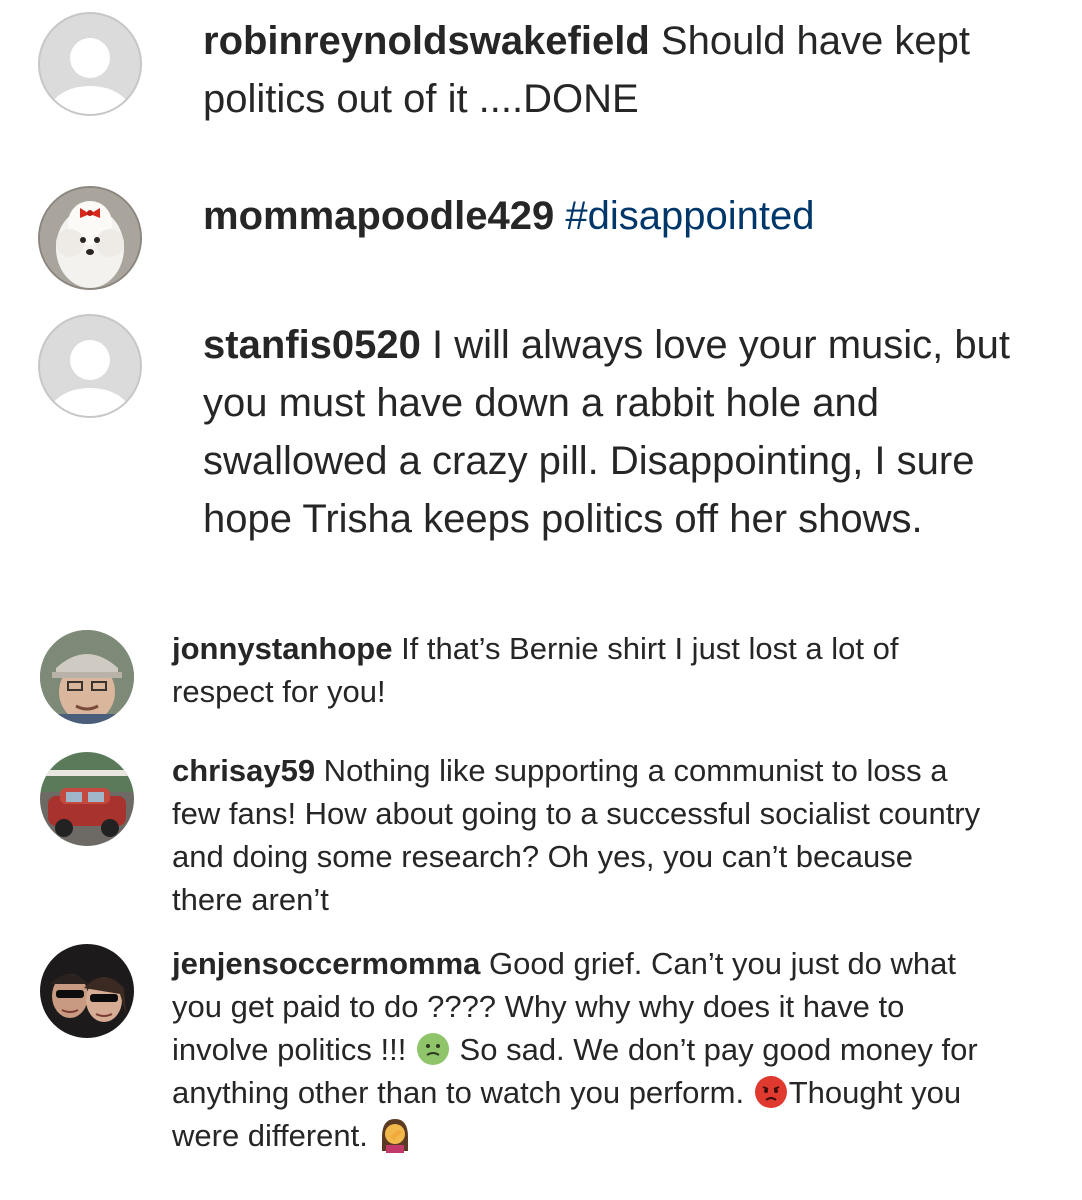  What do you see at coordinates (87, 991) in the screenshot?
I see `couple-avatar-icon` at bounding box center [87, 991].